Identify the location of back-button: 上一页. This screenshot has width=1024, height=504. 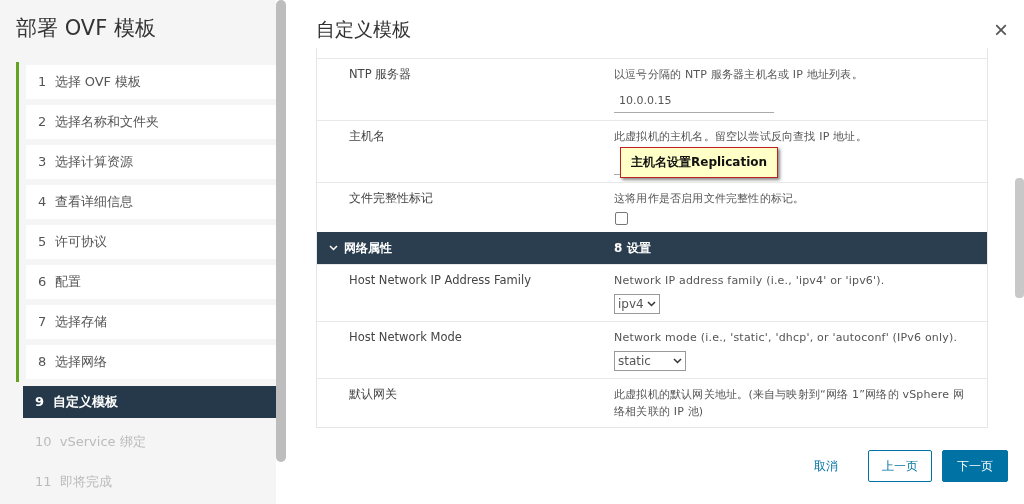
(900, 466).